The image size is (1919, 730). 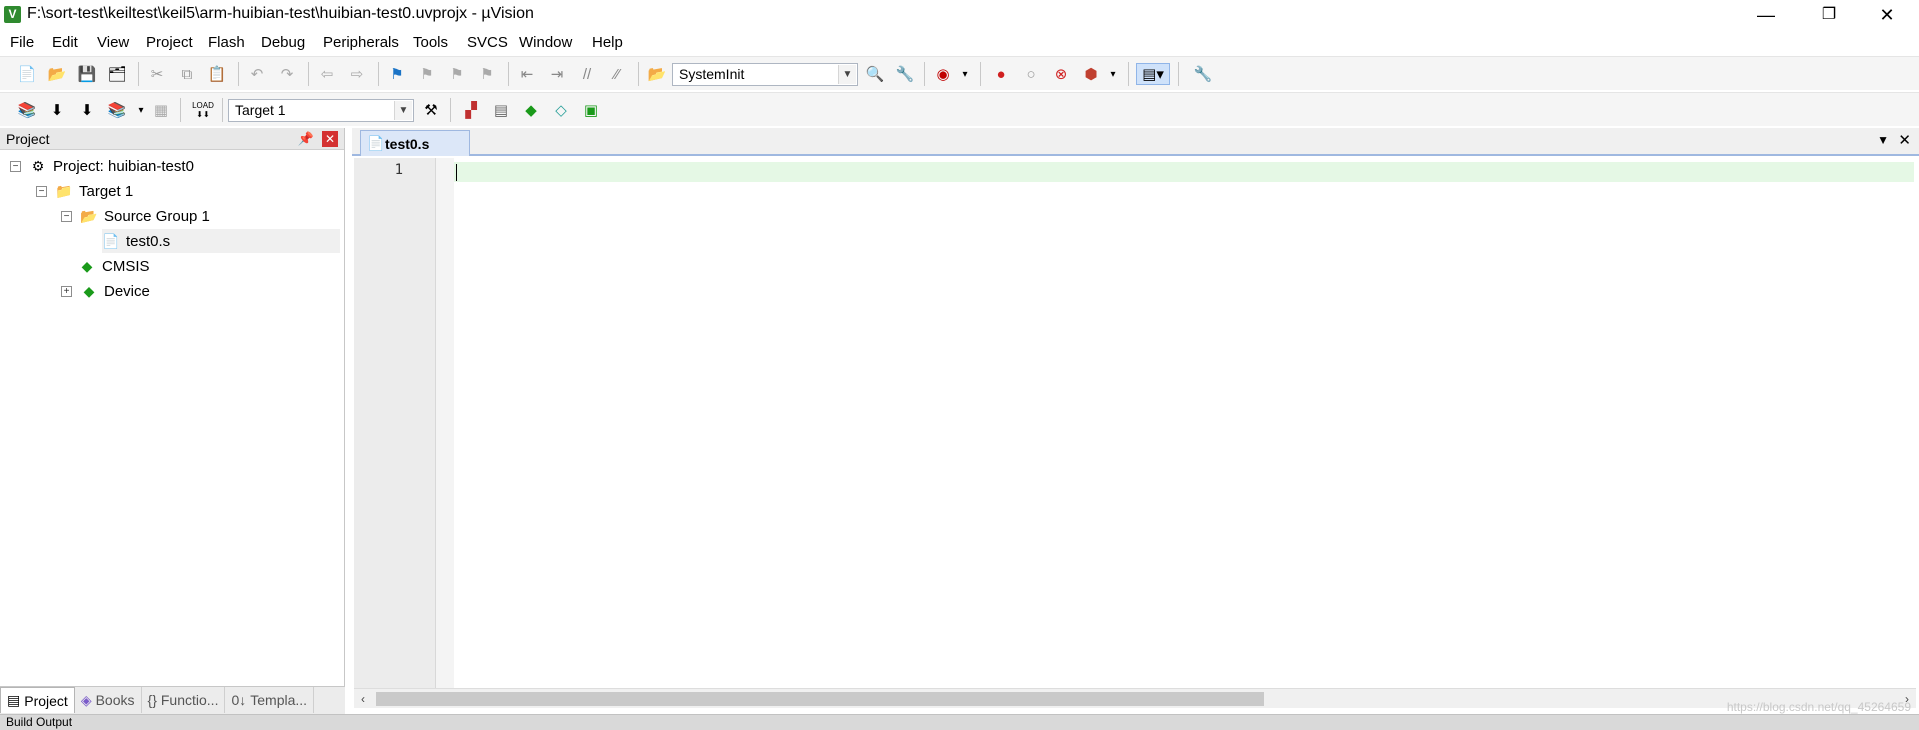 What do you see at coordinates (1184, 172) in the screenshot?
I see `current-line-highlight` at bounding box center [1184, 172].